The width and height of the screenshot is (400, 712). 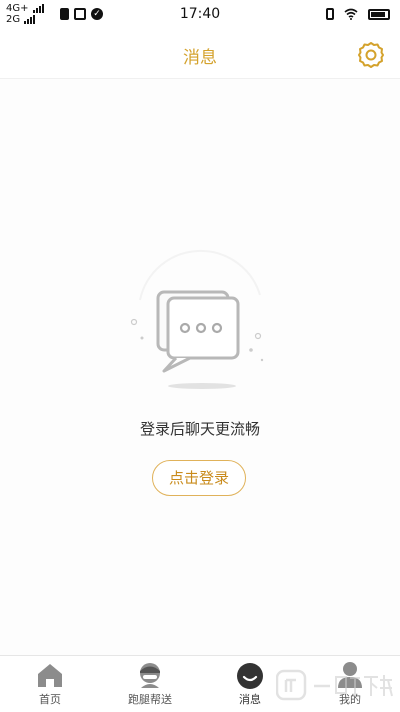 What do you see at coordinates (199, 429) in the screenshot?
I see `empty-state-message: 登录后聊天更流畅` at bounding box center [199, 429].